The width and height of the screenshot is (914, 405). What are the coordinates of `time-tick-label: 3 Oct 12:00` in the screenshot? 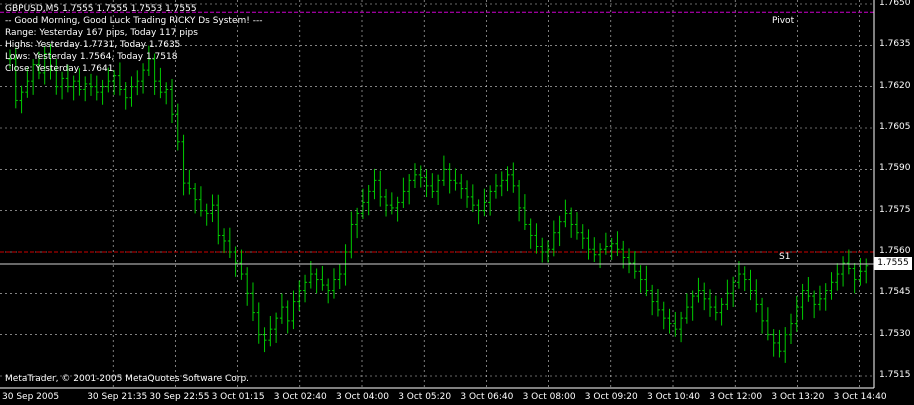 It's located at (736, 397).